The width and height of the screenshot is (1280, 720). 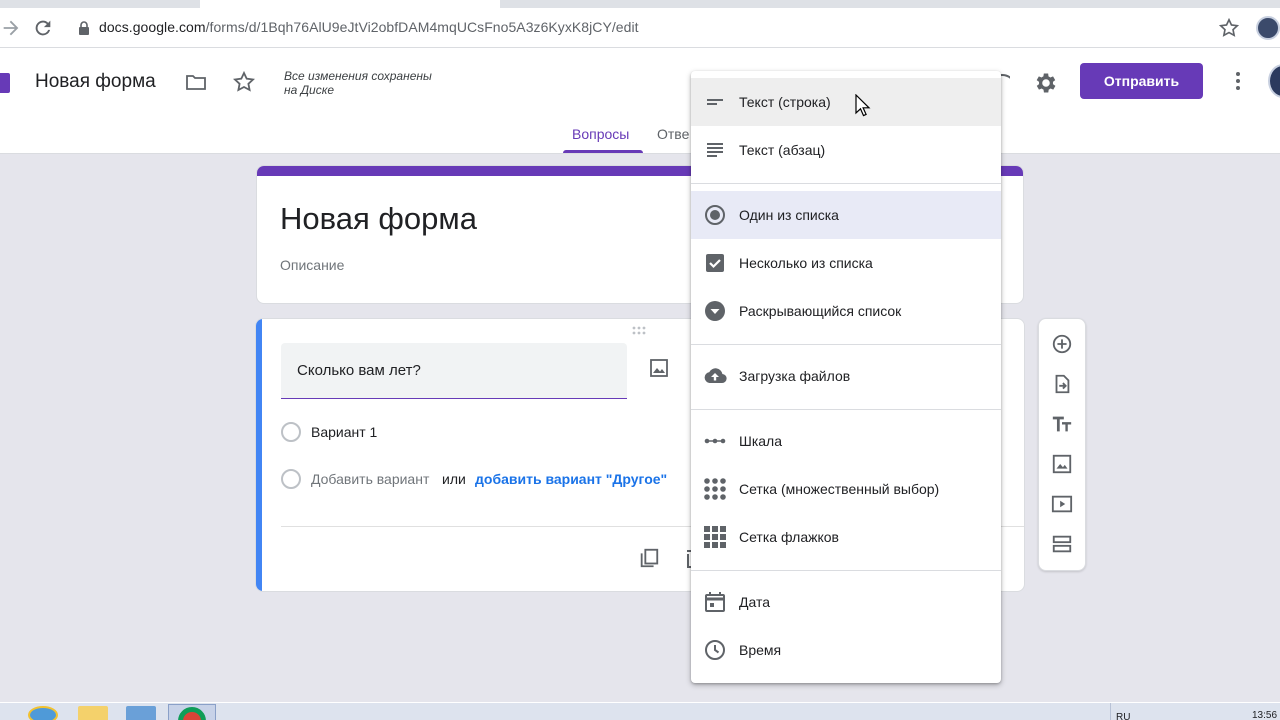 I want to click on menu-item-linear-scale: Шкала, so click(x=846, y=441).